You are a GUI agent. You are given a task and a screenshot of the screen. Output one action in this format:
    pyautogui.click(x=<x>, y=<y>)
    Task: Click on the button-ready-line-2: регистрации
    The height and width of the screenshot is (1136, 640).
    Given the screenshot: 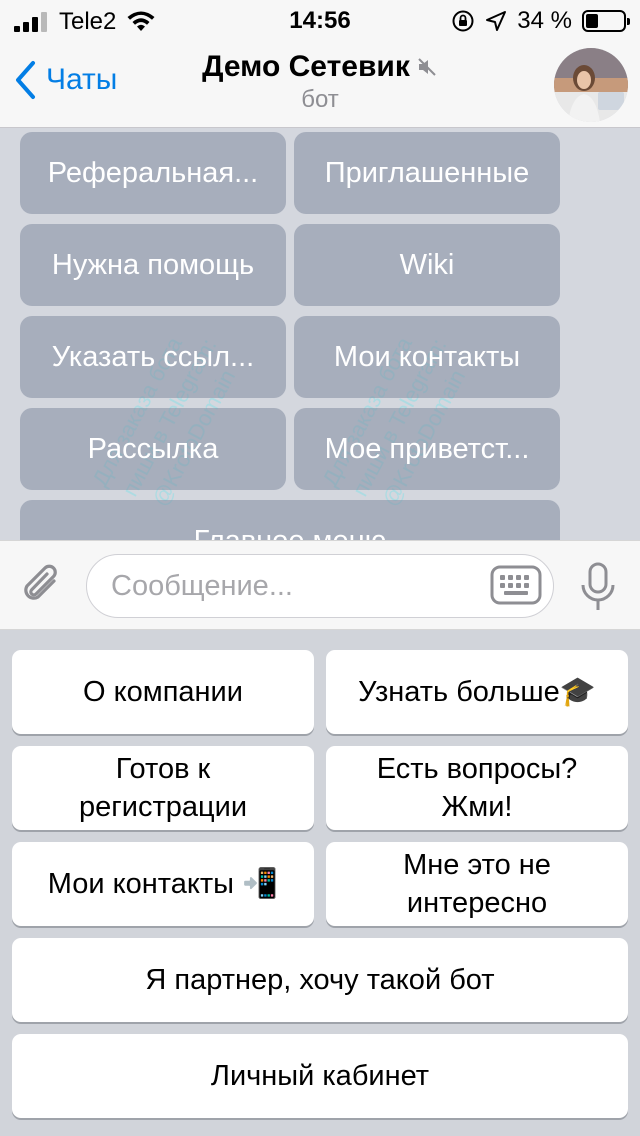 What is the action you would take?
    pyautogui.click(x=163, y=807)
    